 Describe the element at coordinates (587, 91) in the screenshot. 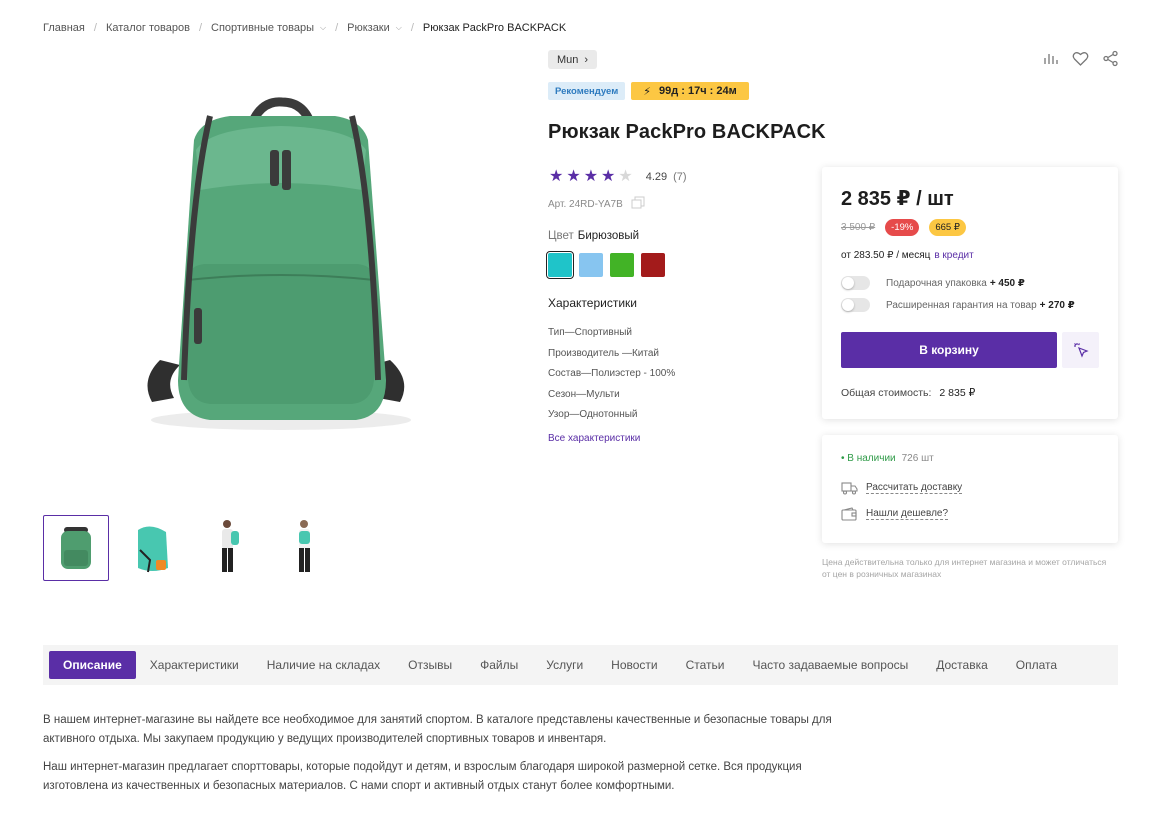

I see `recommend-badge: Рекомендуем` at that location.